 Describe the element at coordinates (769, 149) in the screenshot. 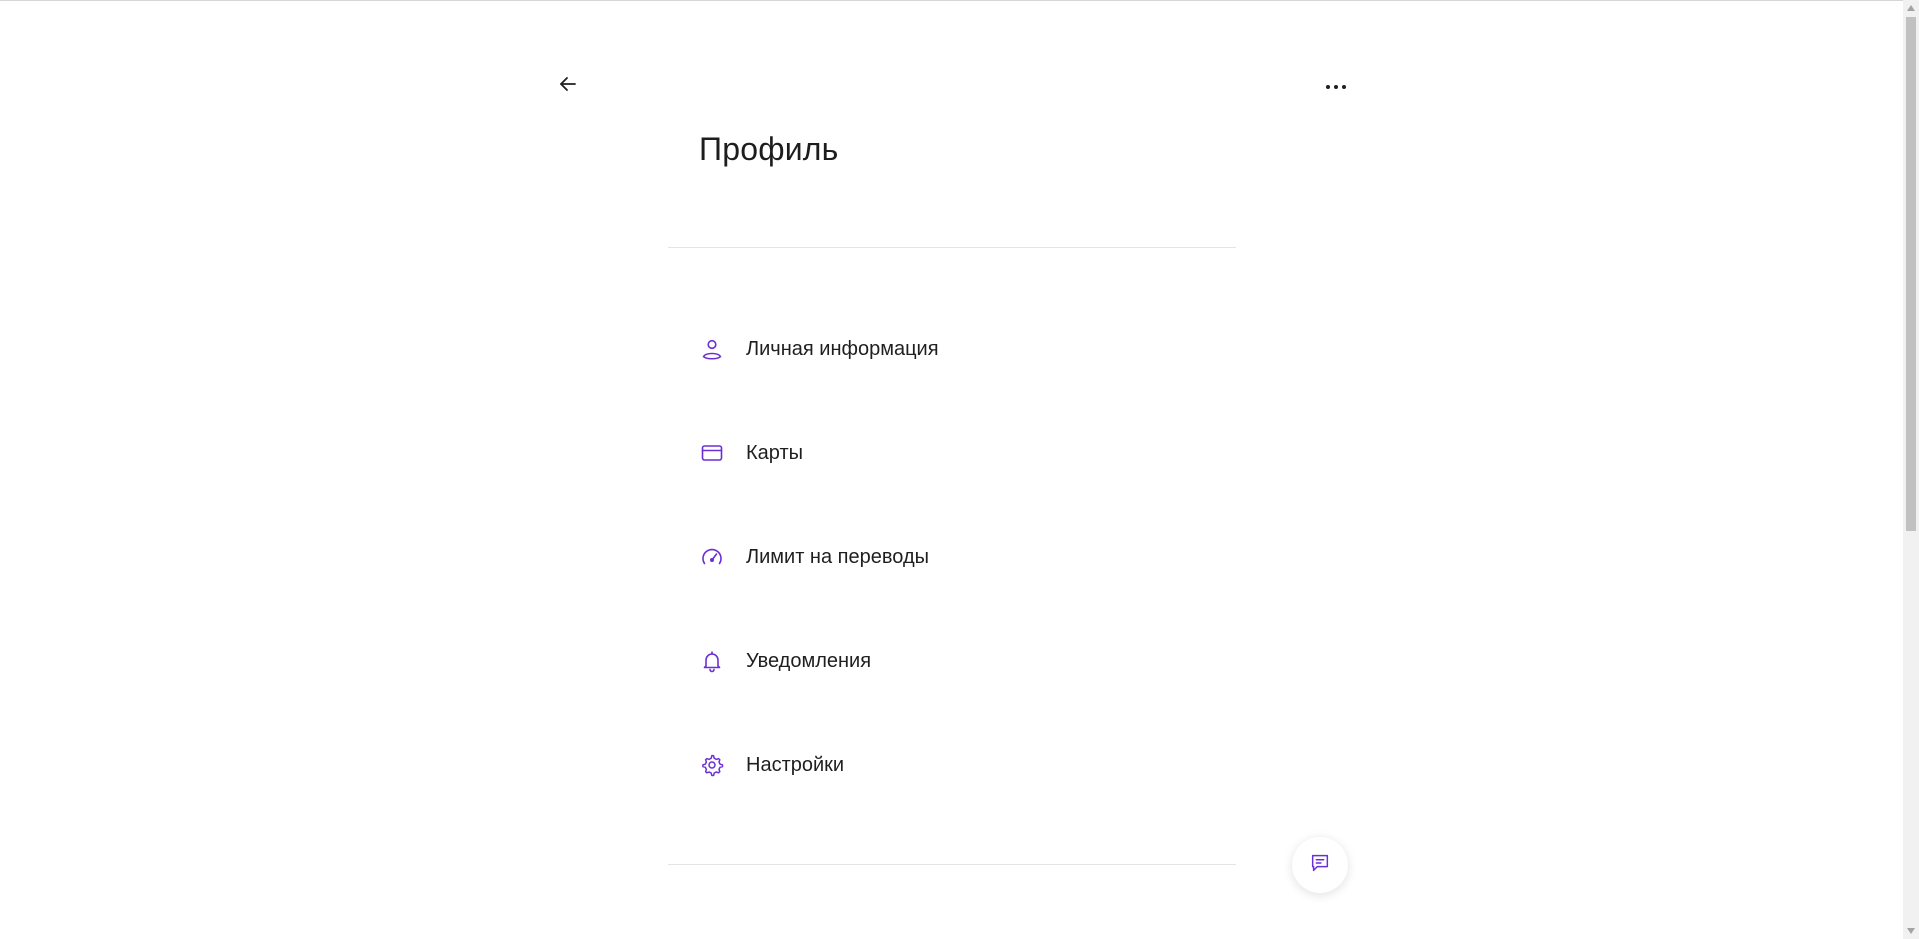

I see `page-title: Профиль` at that location.